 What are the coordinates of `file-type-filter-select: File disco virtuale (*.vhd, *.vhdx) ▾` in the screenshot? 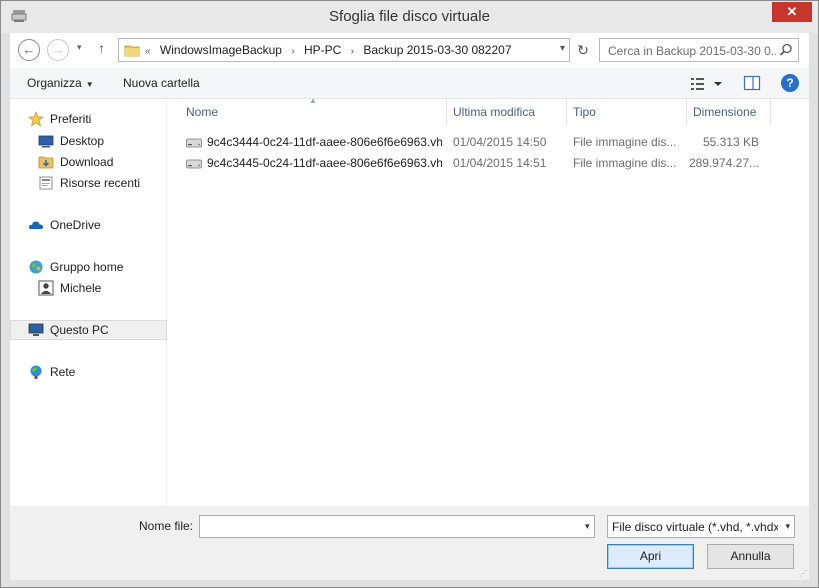 It's located at (701, 526).